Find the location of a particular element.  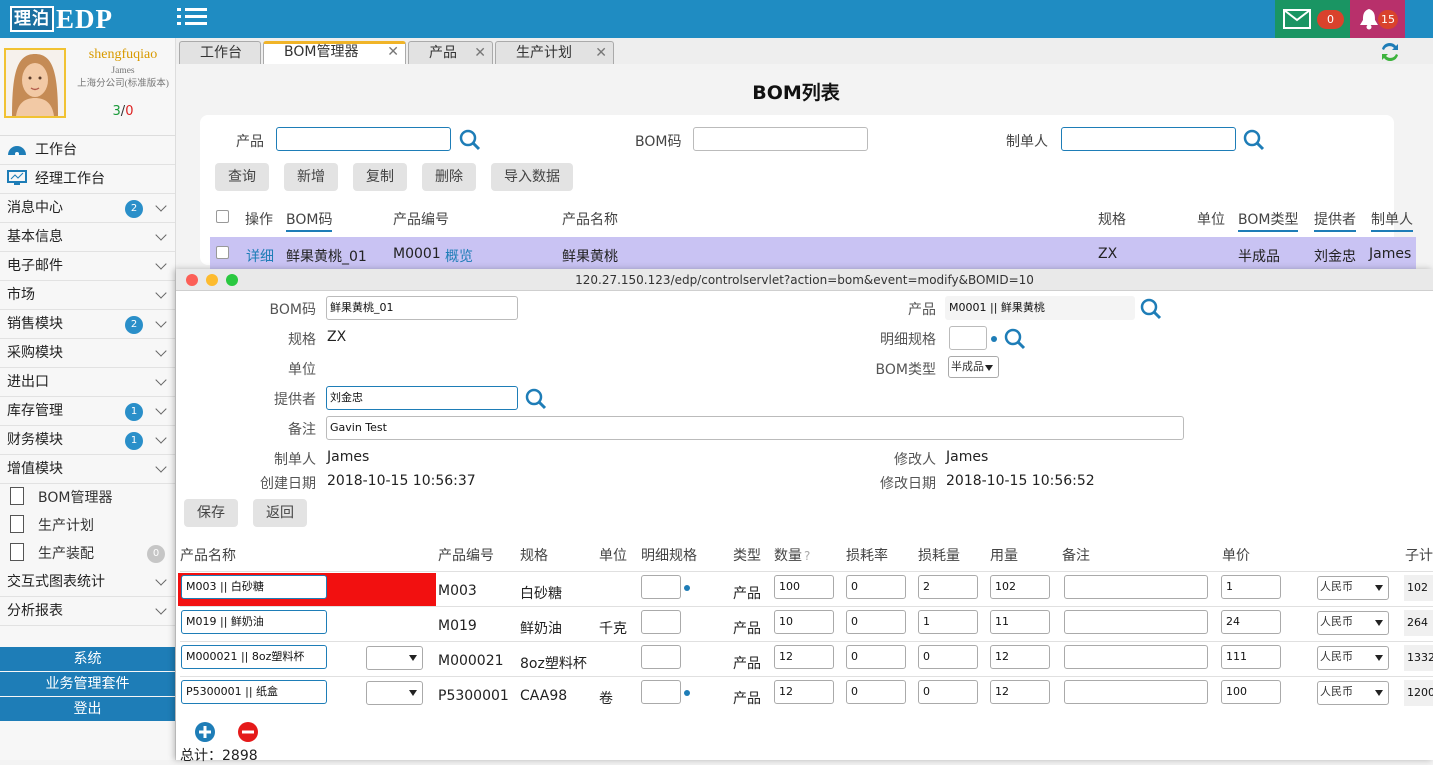

bom-code-input: 鲜果黄桃_01 is located at coordinates (422, 308).